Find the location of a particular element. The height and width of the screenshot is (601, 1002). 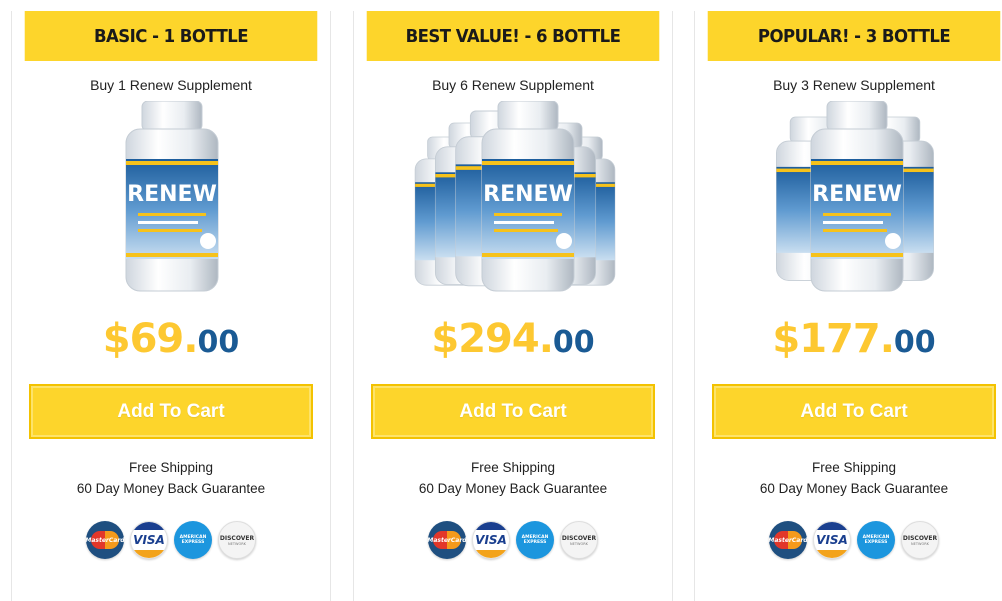

card-title: POPULAR! - 3 BOTTLE is located at coordinates (854, 36).